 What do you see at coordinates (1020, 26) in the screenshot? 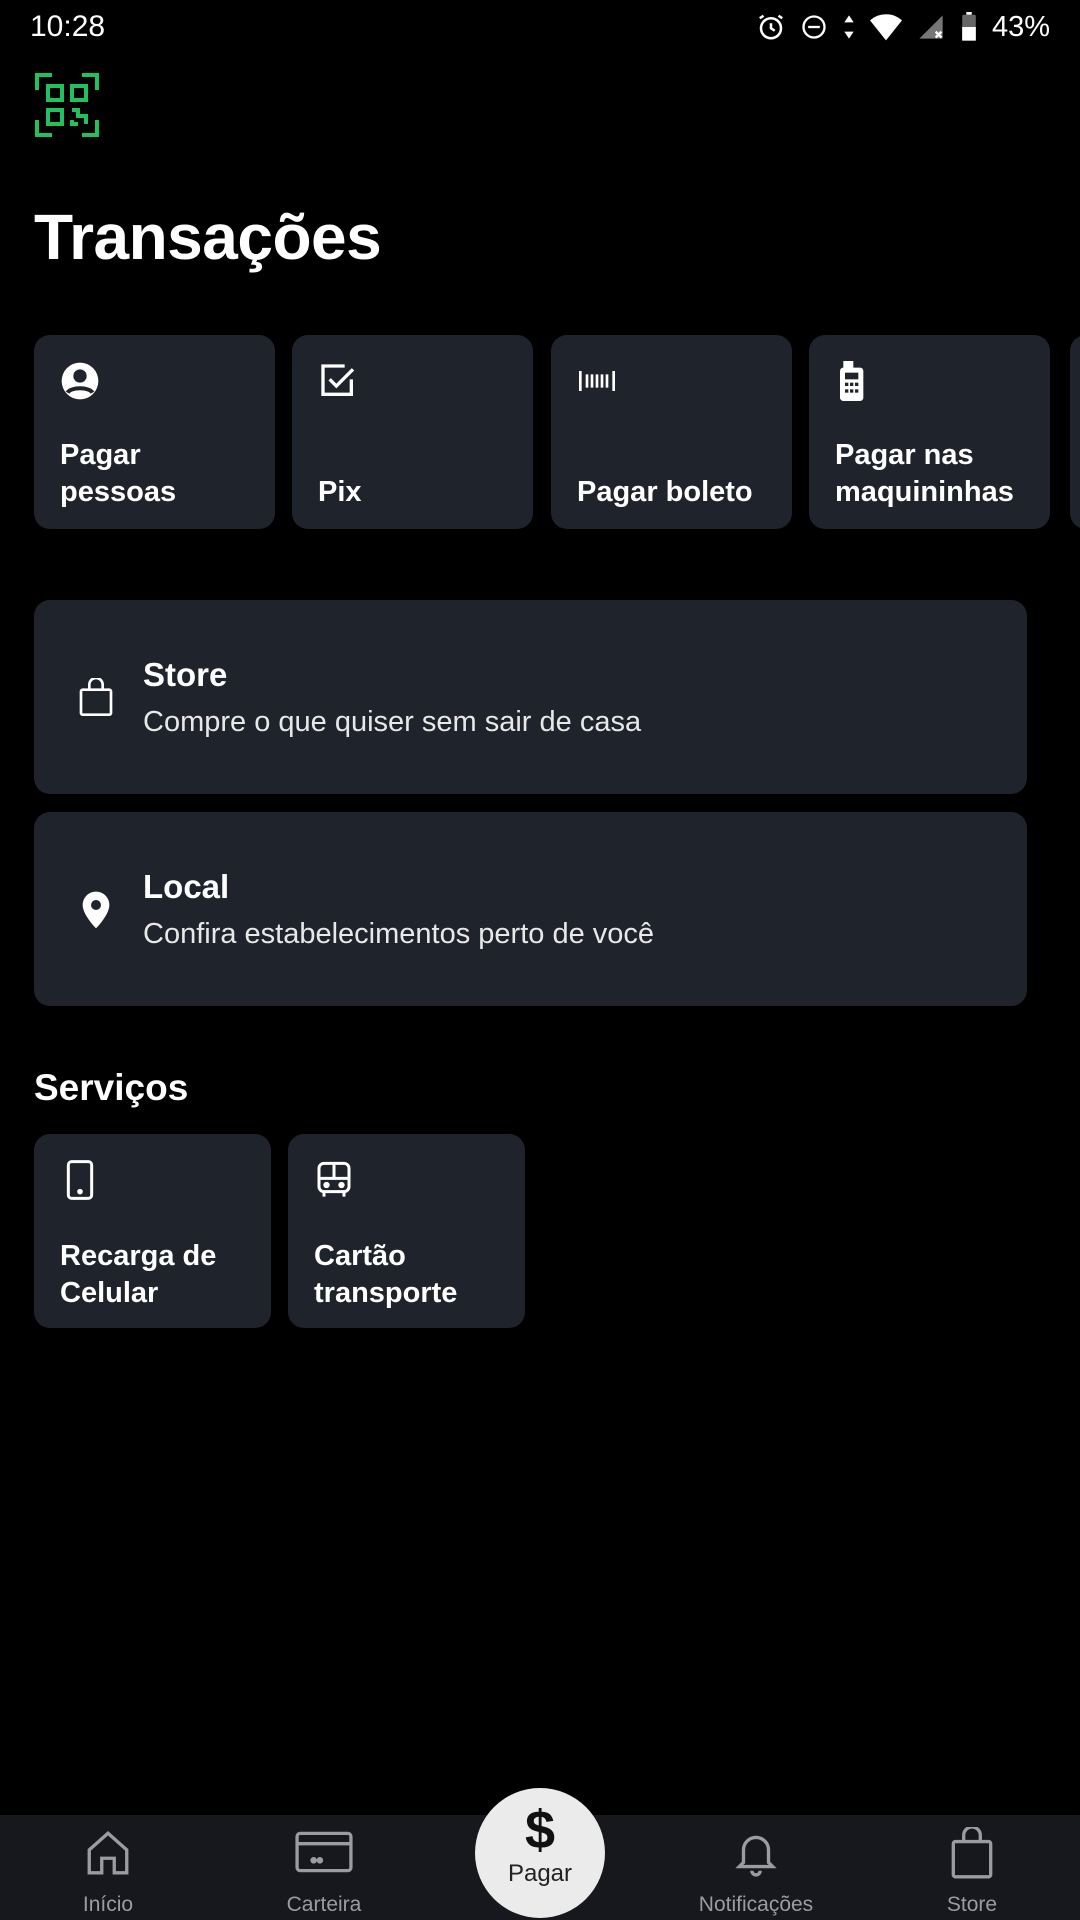
I see `battery-percent: 43%` at bounding box center [1020, 26].